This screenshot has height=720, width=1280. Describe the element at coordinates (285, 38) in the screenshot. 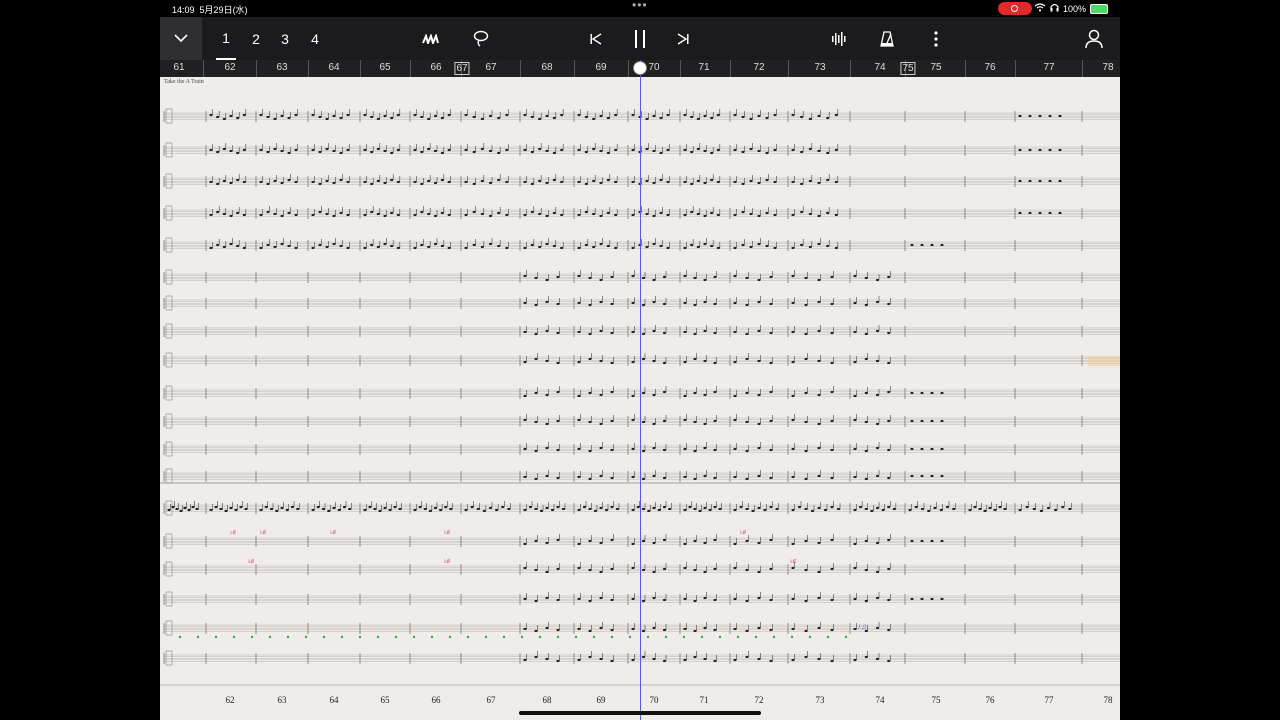

I see `page-tab-3: 3` at that location.